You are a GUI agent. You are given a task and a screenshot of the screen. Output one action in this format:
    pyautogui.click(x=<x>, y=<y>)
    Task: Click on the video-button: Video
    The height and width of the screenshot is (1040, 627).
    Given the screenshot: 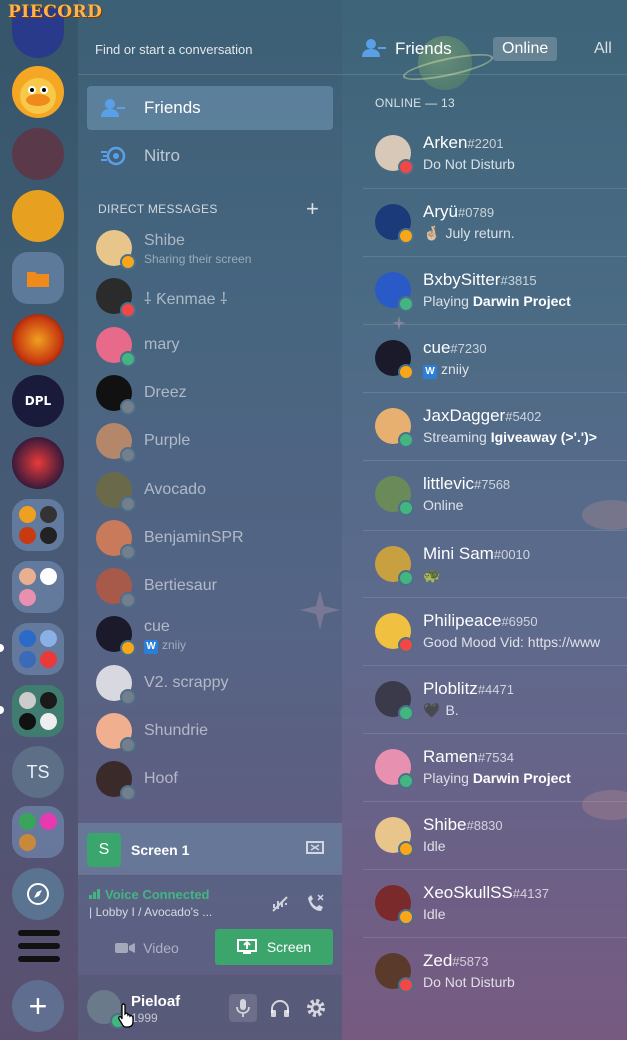 What is the action you would take?
    pyautogui.click(x=147, y=948)
    